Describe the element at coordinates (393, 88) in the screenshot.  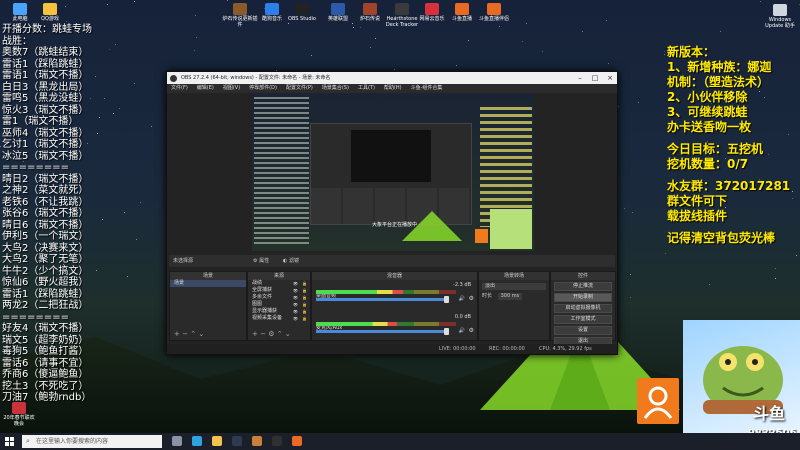
I see `obs-menu-item: 帮助(H)` at that location.